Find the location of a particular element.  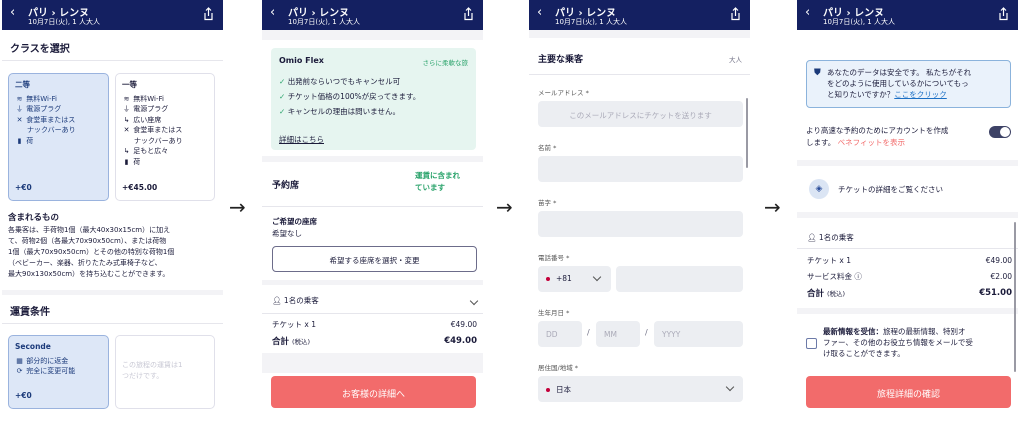

flex-details-link: 詳細はこちら is located at coordinates (301, 139).